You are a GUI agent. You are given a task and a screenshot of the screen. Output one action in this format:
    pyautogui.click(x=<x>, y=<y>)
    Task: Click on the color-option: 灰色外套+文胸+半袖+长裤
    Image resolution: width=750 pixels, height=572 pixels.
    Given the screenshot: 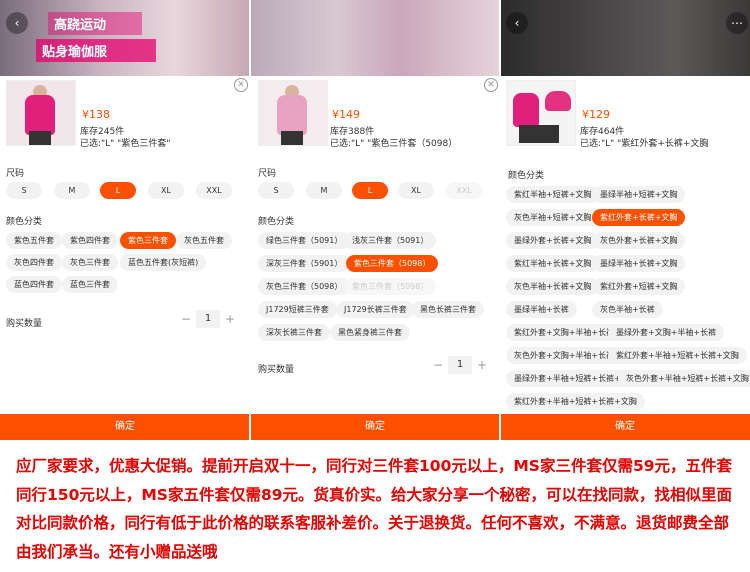 What is the action you would take?
    pyautogui.click(x=564, y=355)
    